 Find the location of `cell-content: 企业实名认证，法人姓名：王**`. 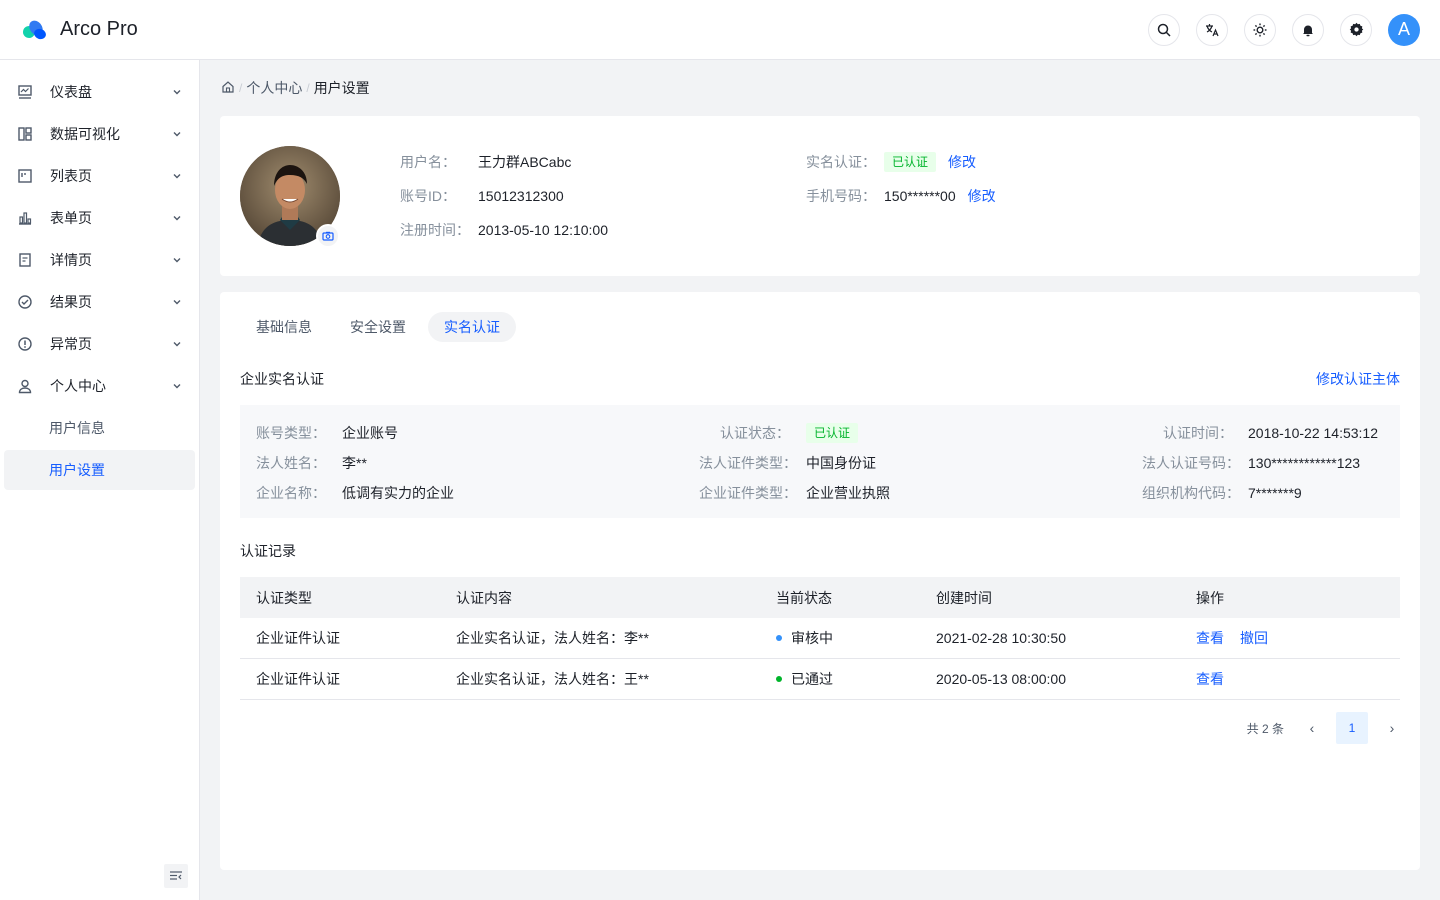

cell-content: 企业实名认证，法人姓名：王** is located at coordinates (552, 679).